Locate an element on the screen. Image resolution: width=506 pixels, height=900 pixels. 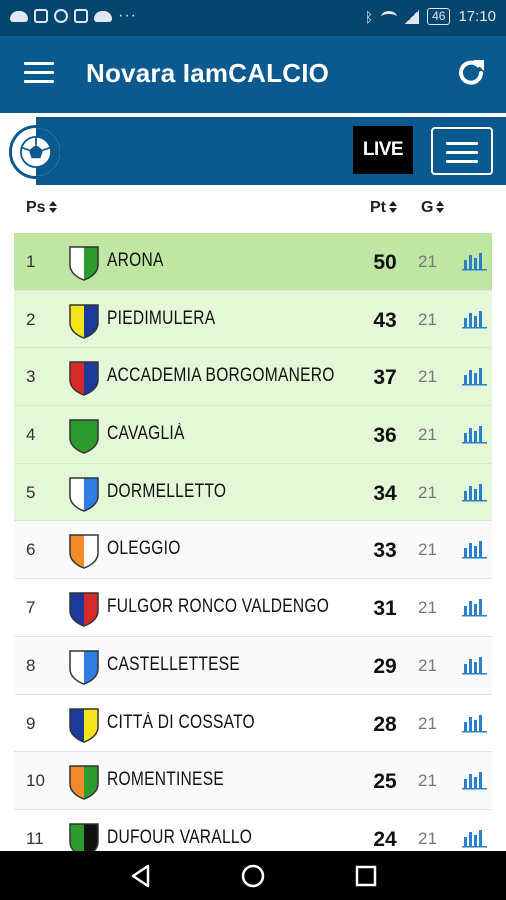
row-position: 2 is located at coordinates (31, 319).